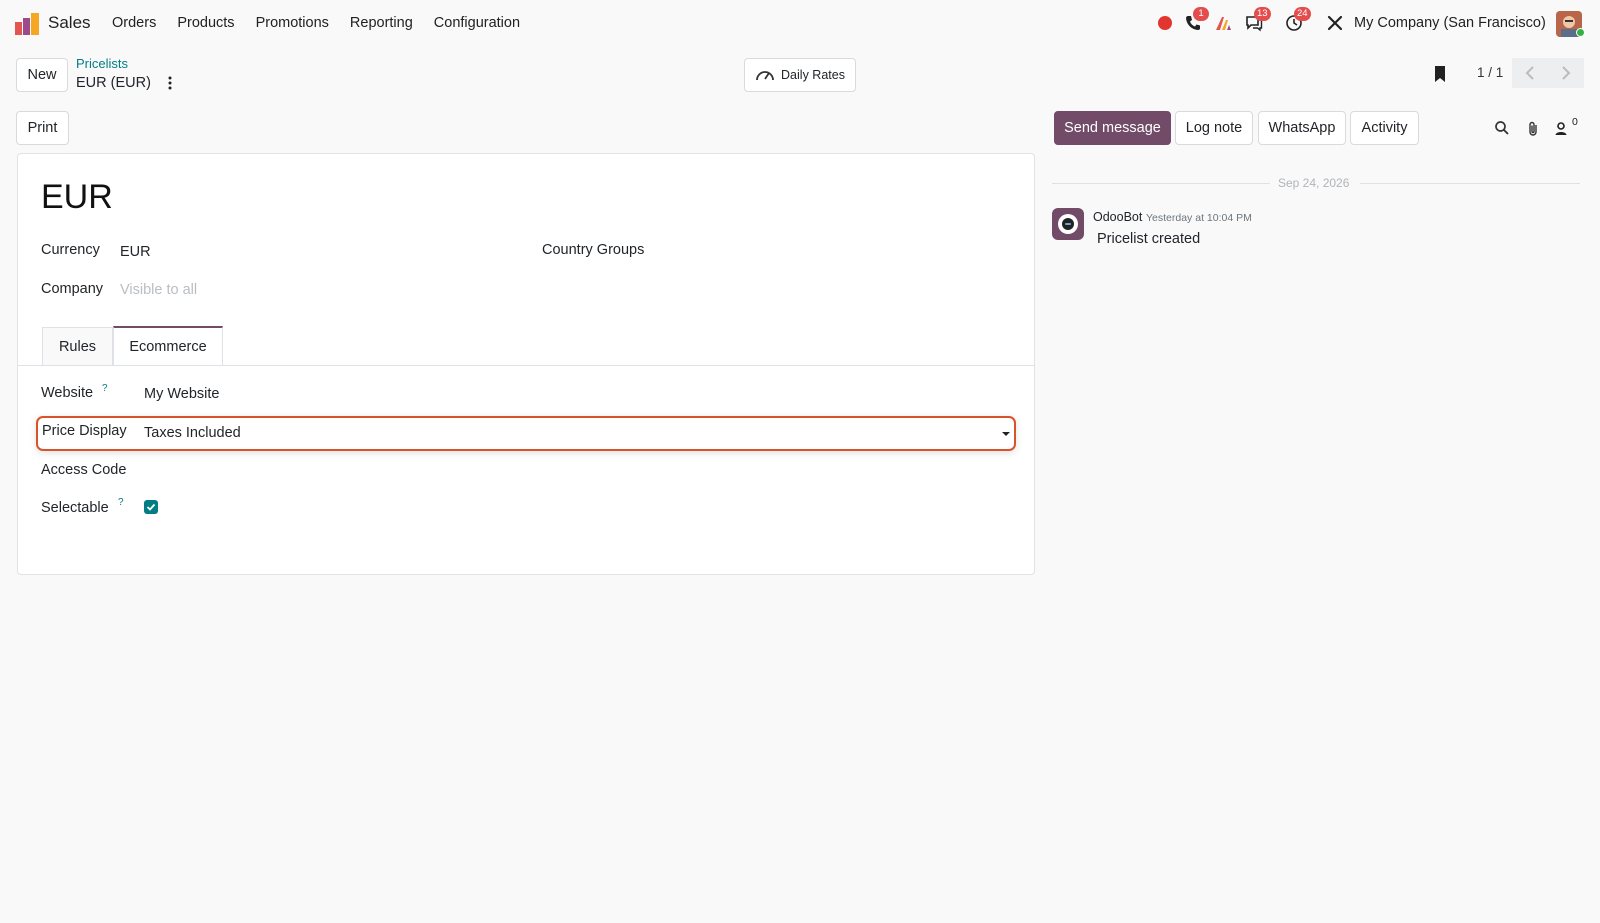 This screenshot has width=1600, height=923. What do you see at coordinates (477, 23) in the screenshot?
I see `menu-configuration: Configuration` at bounding box center [477, 23].